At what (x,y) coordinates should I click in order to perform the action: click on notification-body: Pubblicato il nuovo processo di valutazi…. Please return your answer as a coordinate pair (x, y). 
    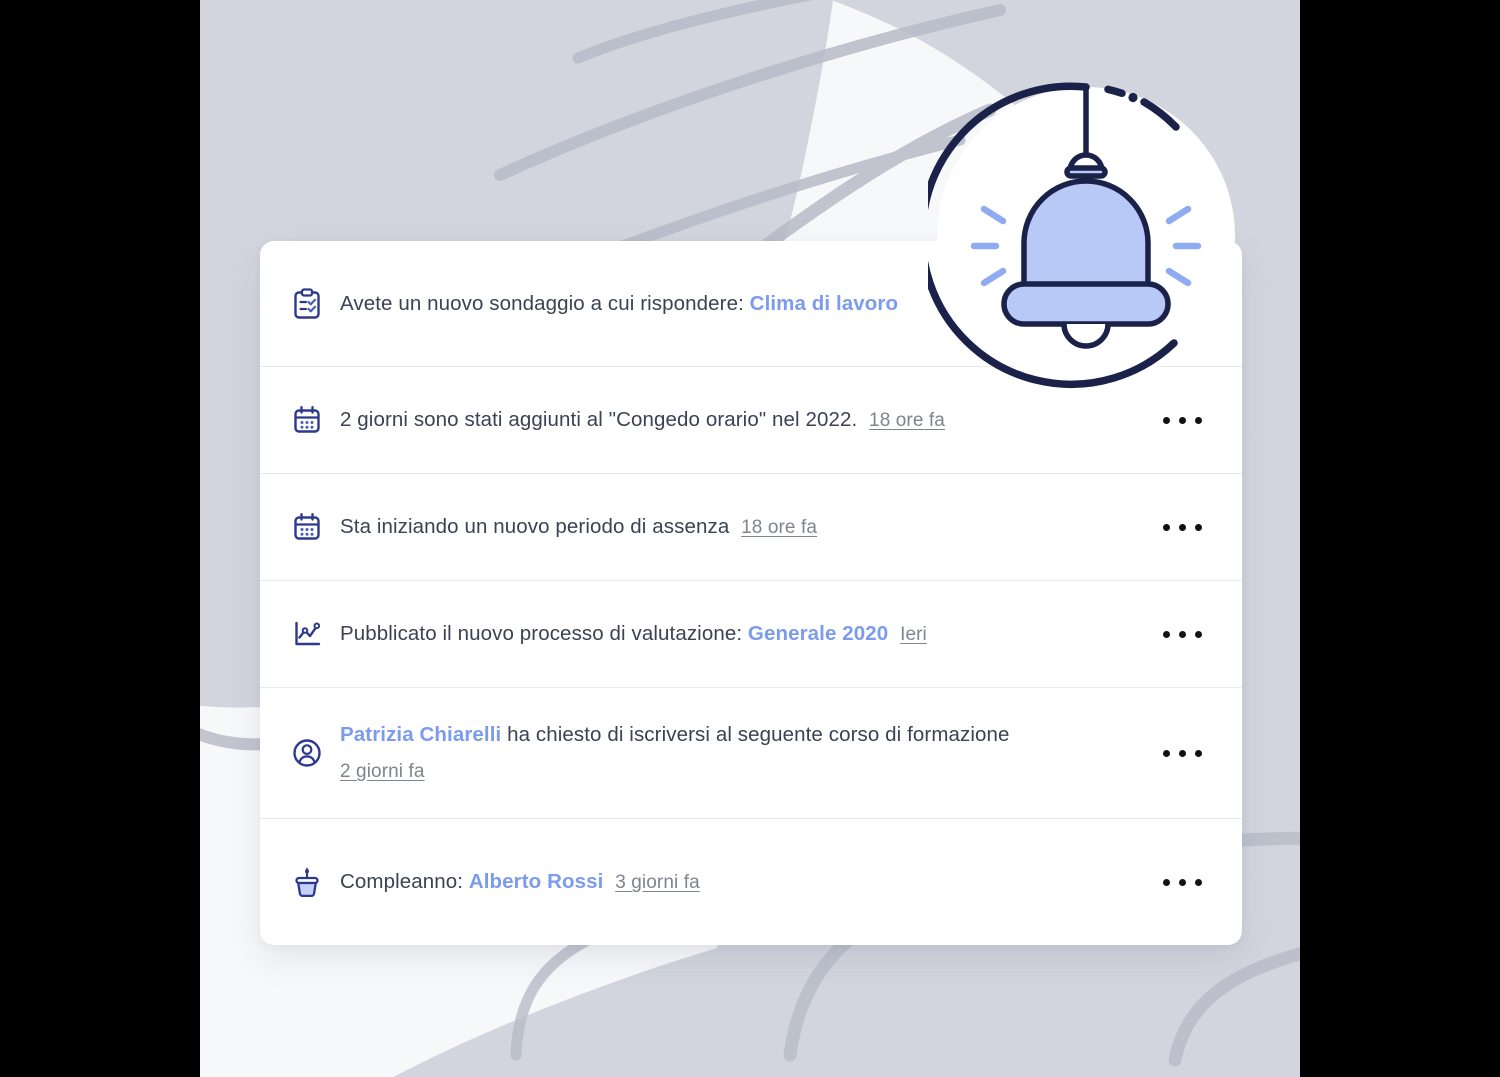
    Looking at the image, I should click on (748, 634).